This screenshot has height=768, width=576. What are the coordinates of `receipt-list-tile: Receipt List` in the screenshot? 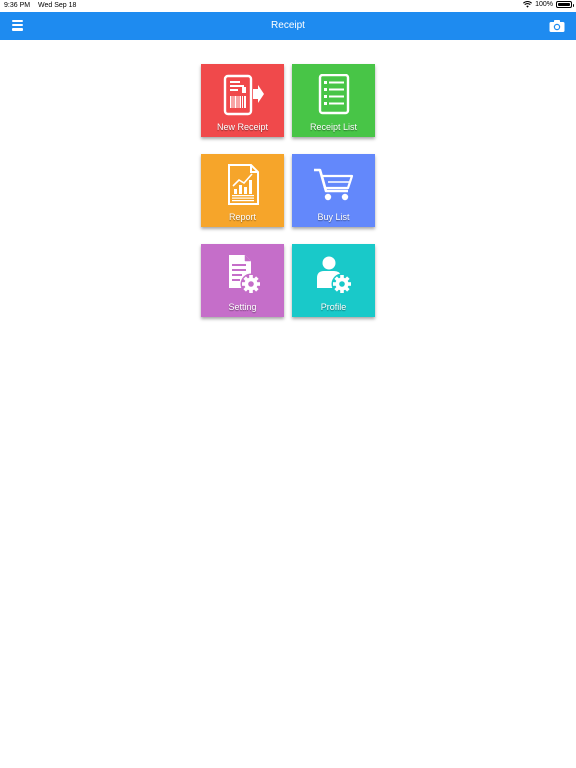 It's located at (333, 100).